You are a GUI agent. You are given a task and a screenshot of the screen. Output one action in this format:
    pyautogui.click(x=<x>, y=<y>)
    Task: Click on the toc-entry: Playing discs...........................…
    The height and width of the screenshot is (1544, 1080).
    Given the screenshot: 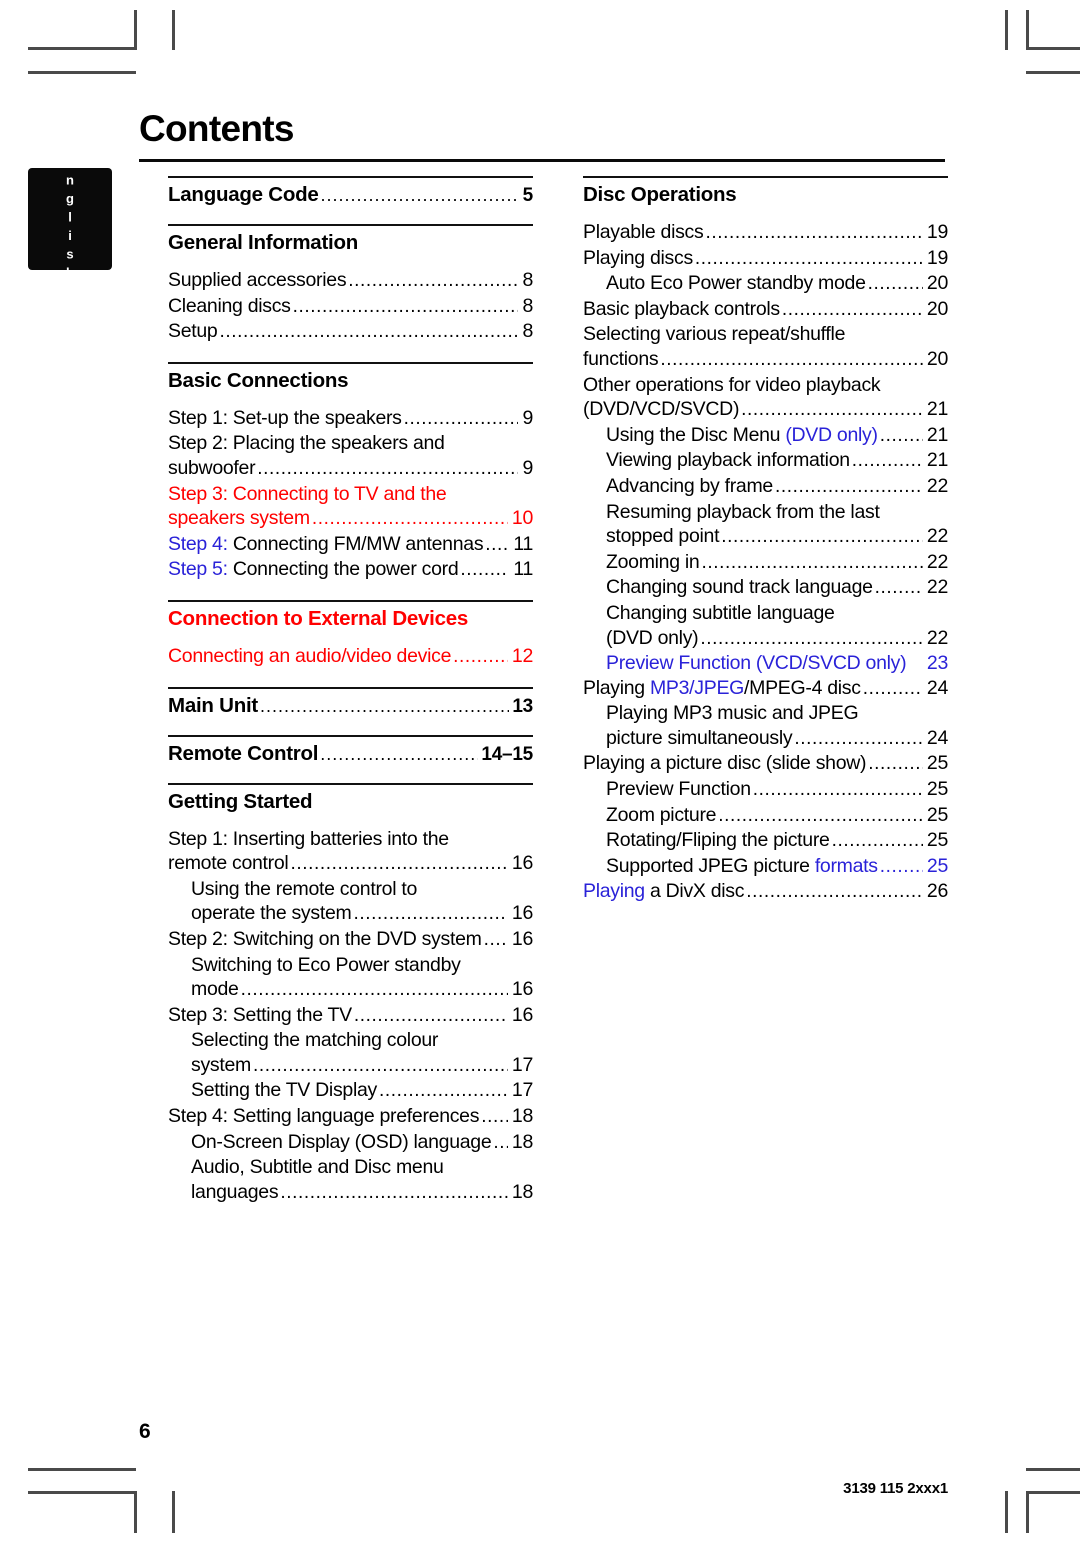 What is the action you would take?
    pyautogui.click(x=765, y=259)
    